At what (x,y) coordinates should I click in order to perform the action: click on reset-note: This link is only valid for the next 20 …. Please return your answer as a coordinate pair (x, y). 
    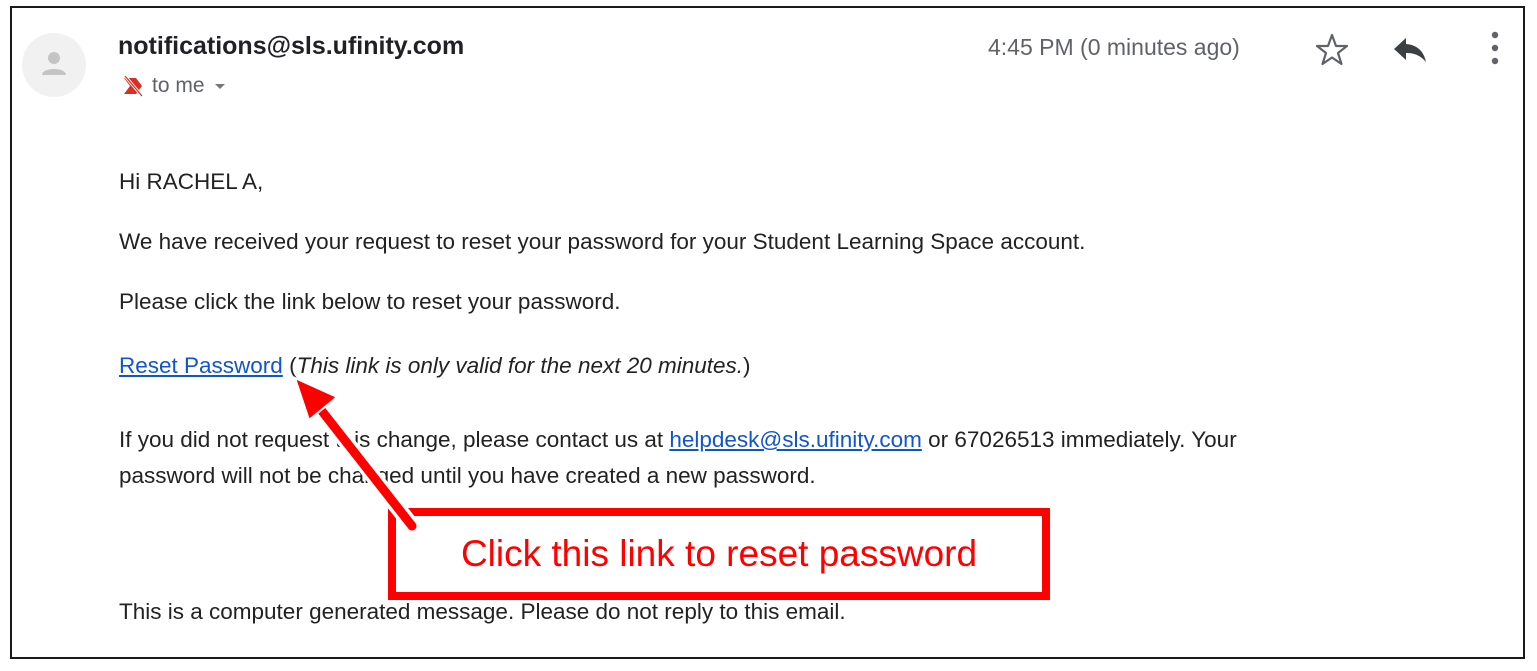
    Looking at the image, I should click on (520, 365).